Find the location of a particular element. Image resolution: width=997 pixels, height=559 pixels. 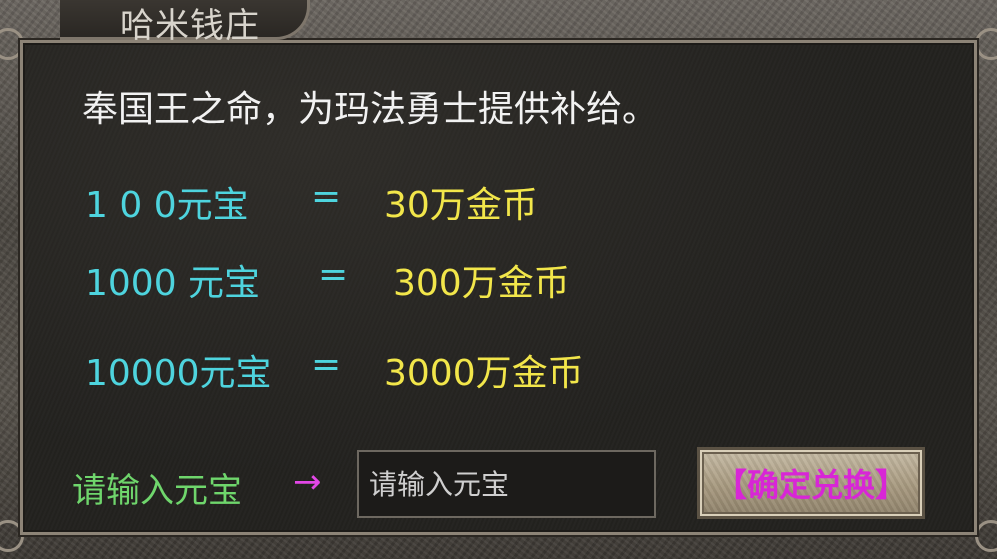

yuanbao-amount: 10000元宝 is located at coordinates (178, 373).